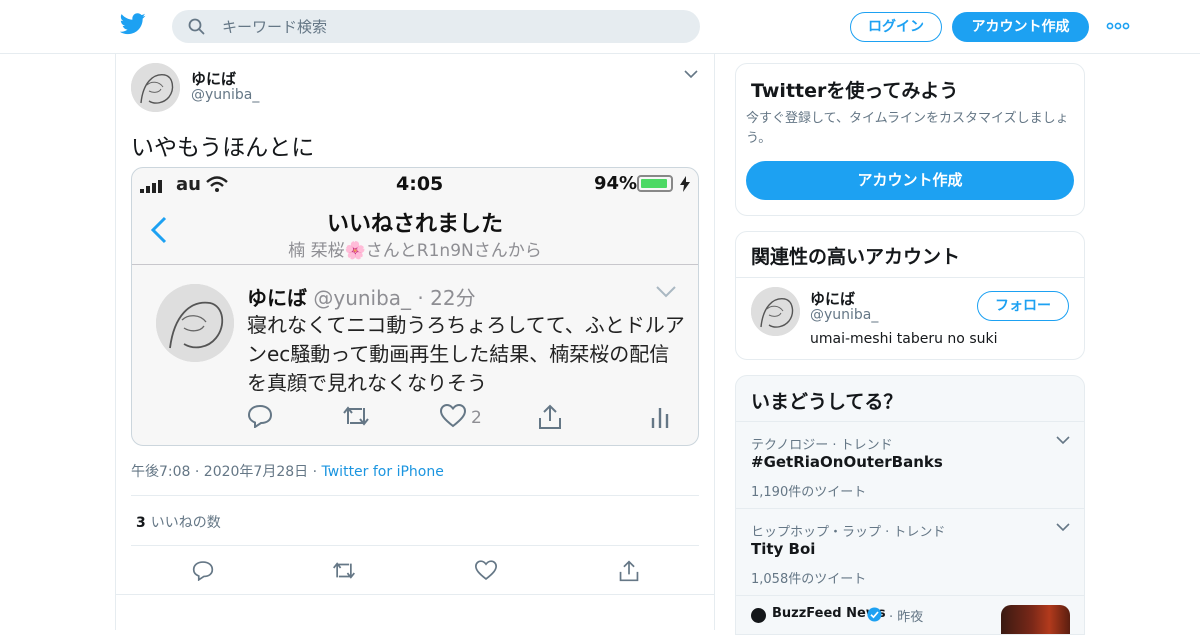  Describe the element at coordinates (827, 402) in the screenshot. I see `trends-title: いまどうしてる？` at that location.